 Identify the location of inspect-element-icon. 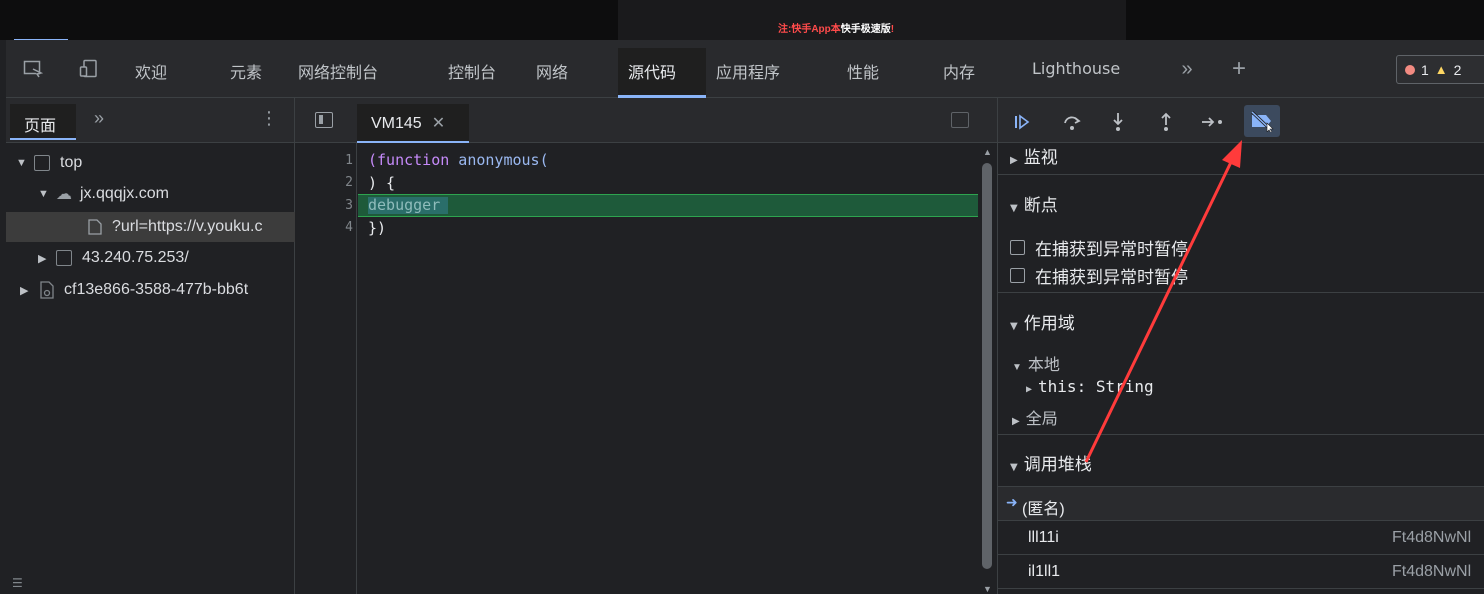
(33, 69).